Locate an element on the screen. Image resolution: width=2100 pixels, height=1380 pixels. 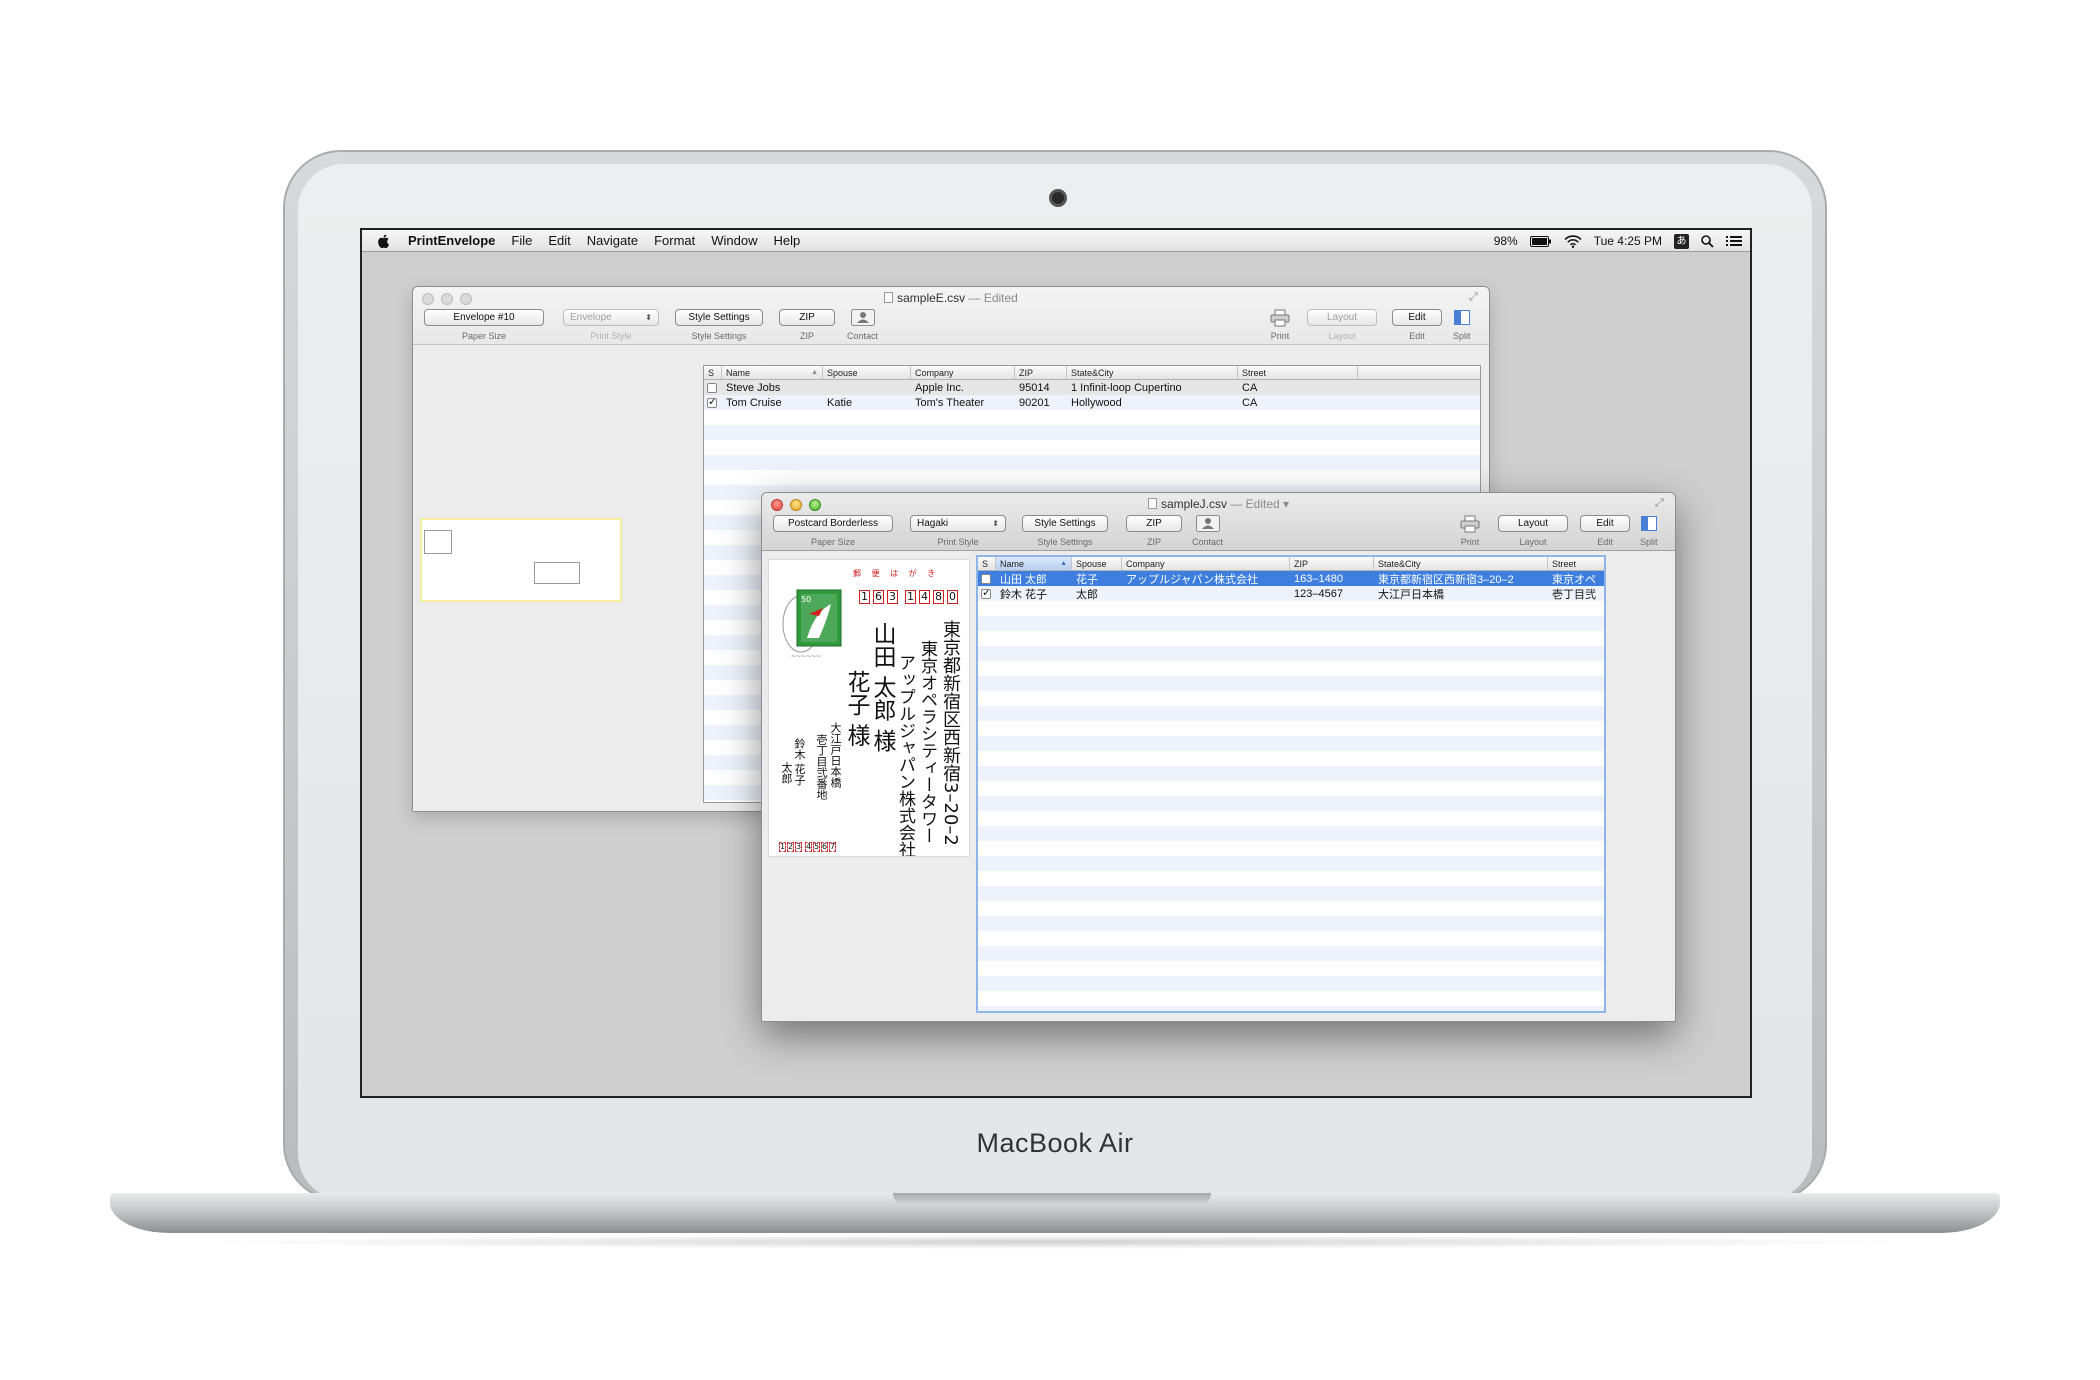
return-address-block is located at coordinates (438, 542).